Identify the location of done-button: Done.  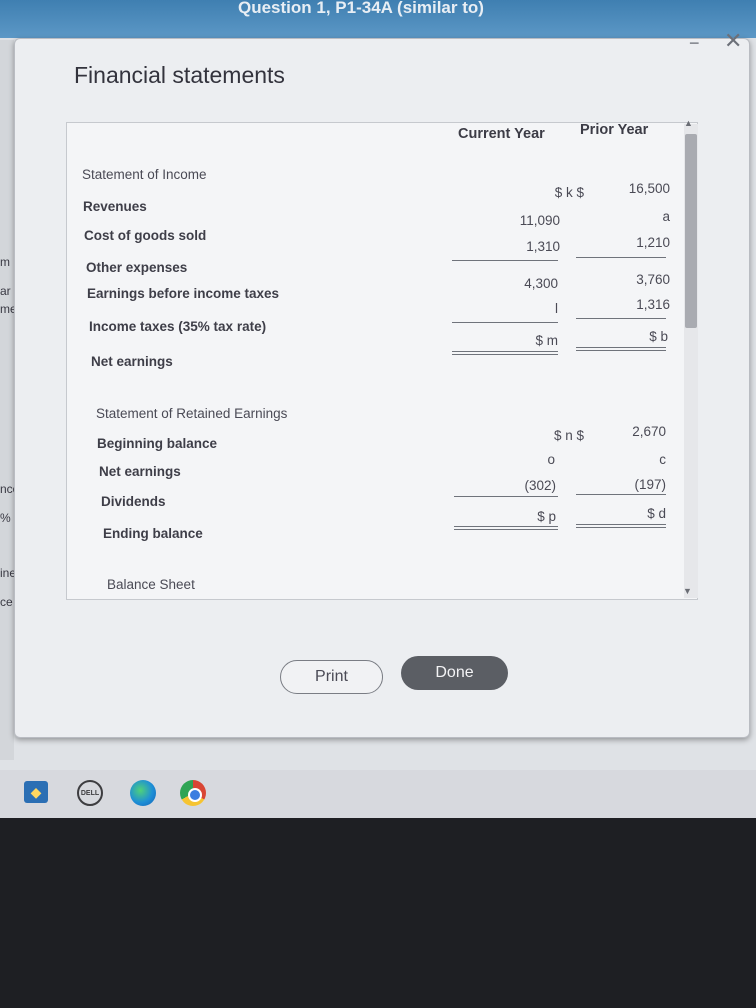
(454, 673).